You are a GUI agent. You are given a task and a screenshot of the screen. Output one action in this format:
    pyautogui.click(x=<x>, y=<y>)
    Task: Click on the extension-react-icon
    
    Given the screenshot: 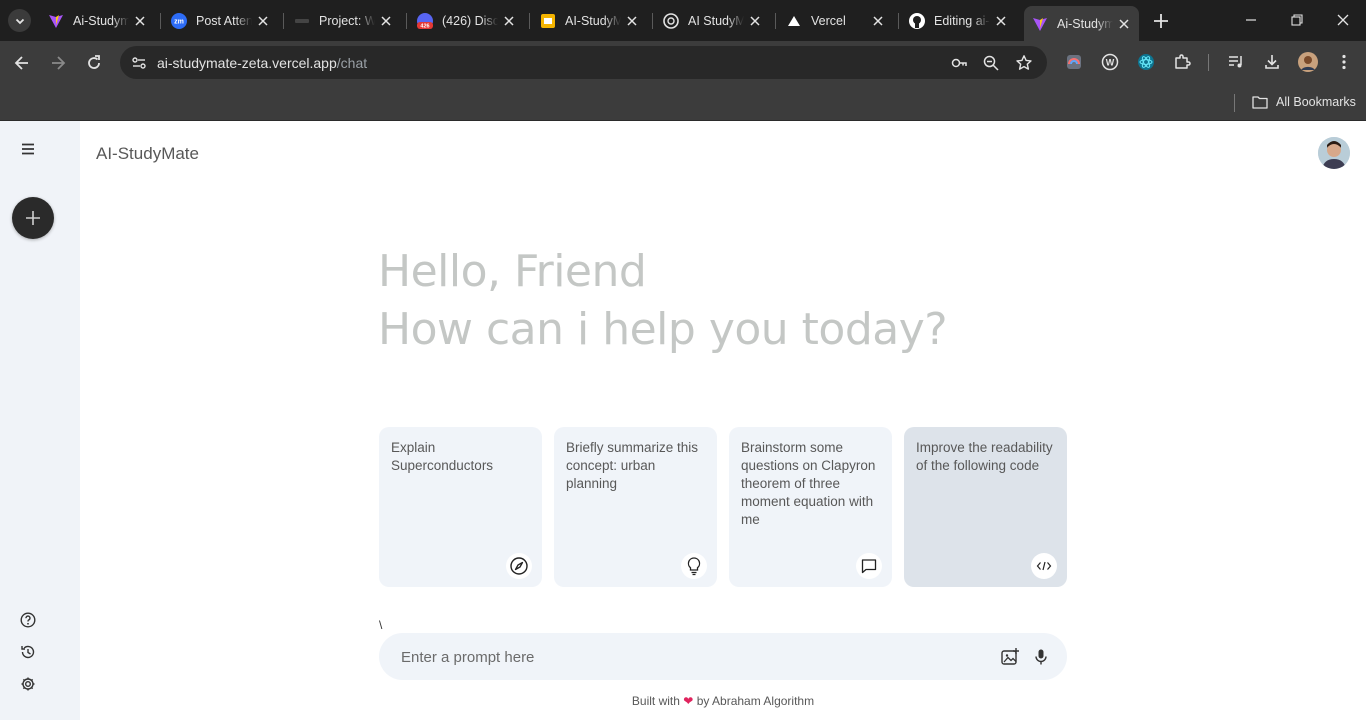 What is the action you would take?
    pyautogui.click(x=1146, y=62)
    